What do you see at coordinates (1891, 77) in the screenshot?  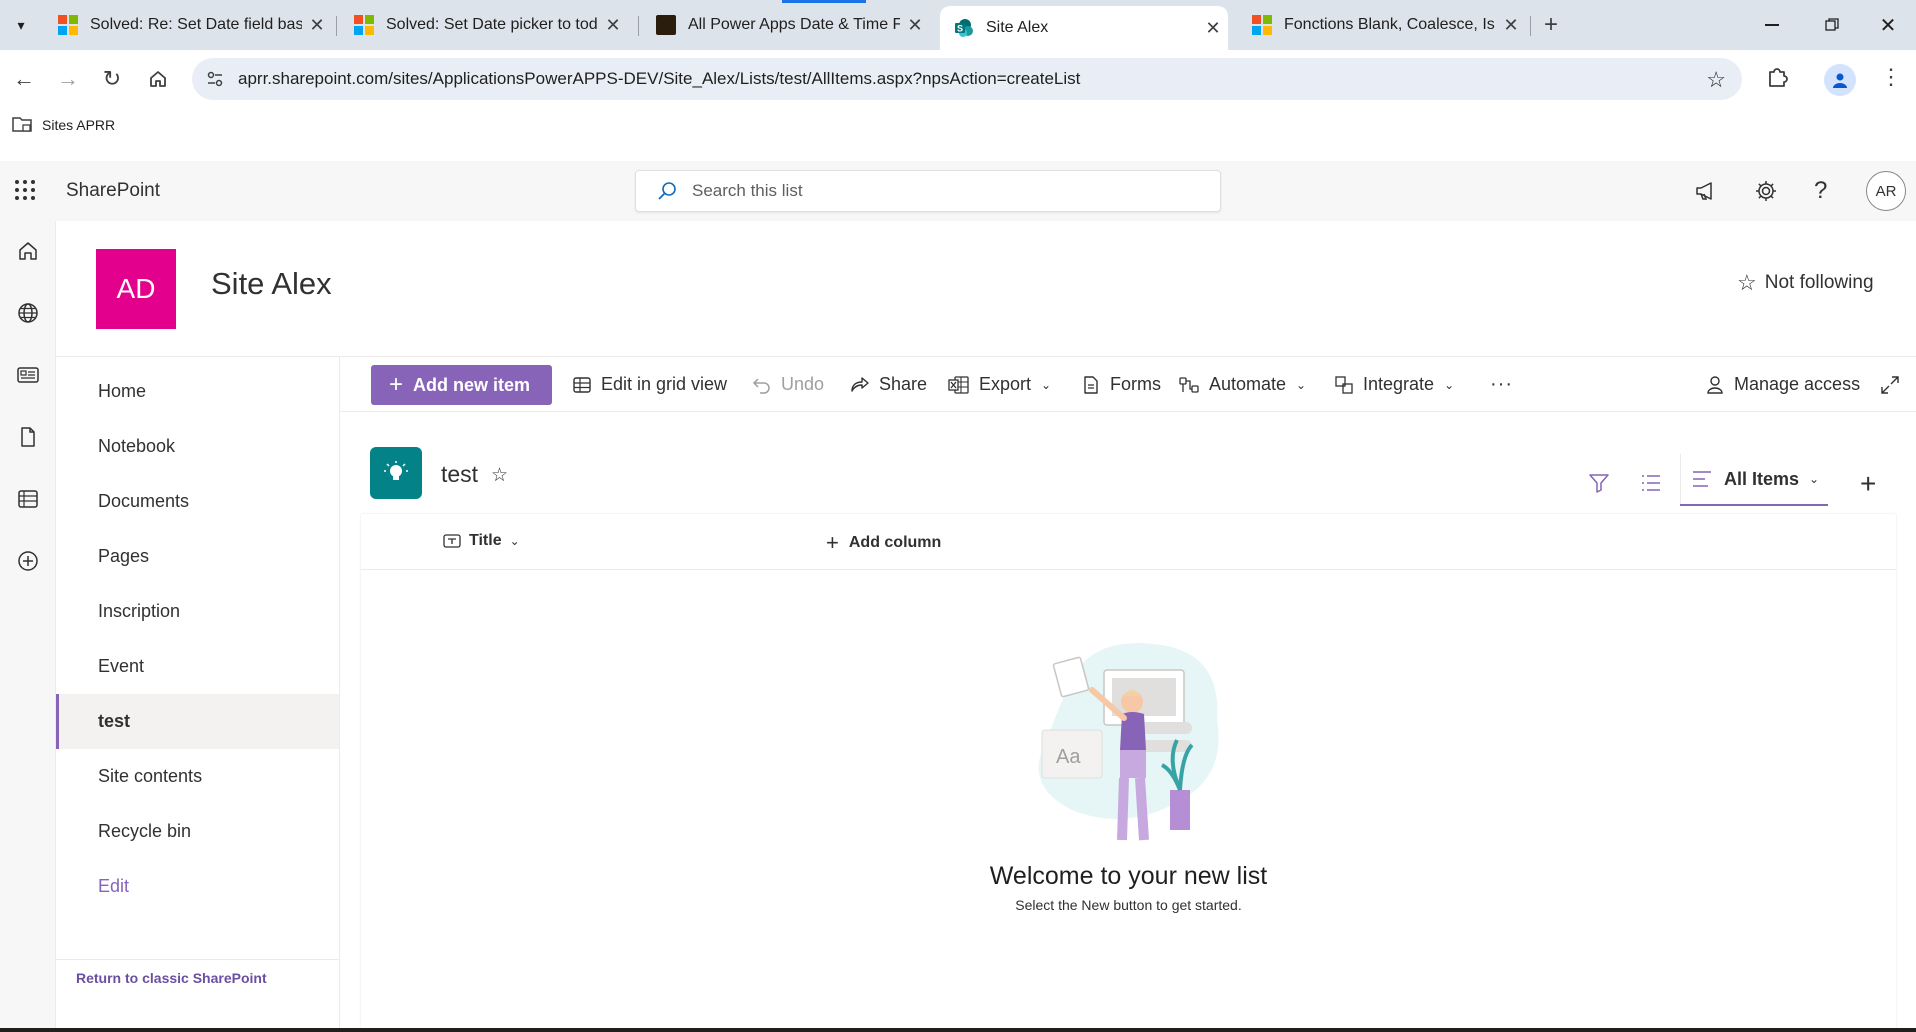 I see `browser-menu-icon: ⋮` at bounding box center [1891, 77].